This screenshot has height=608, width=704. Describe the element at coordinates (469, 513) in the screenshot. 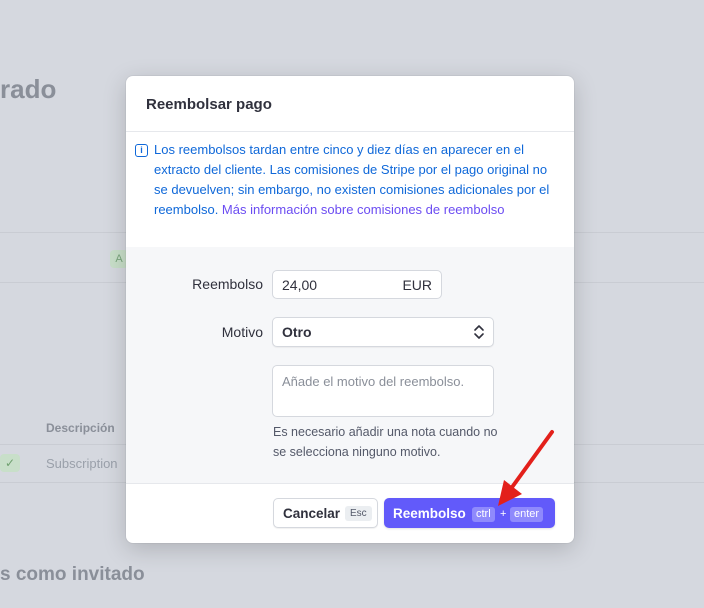

I see `refund-submit-button: Reembolso ctrl + enter` at that location.